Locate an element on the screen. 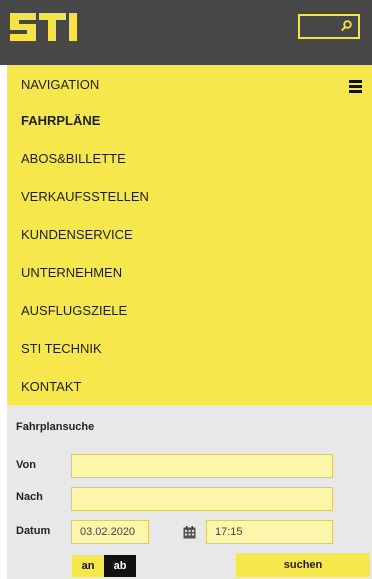  nav-item-fahrplaene: FAHRPLÄNE is located at coordinates (60, 120).